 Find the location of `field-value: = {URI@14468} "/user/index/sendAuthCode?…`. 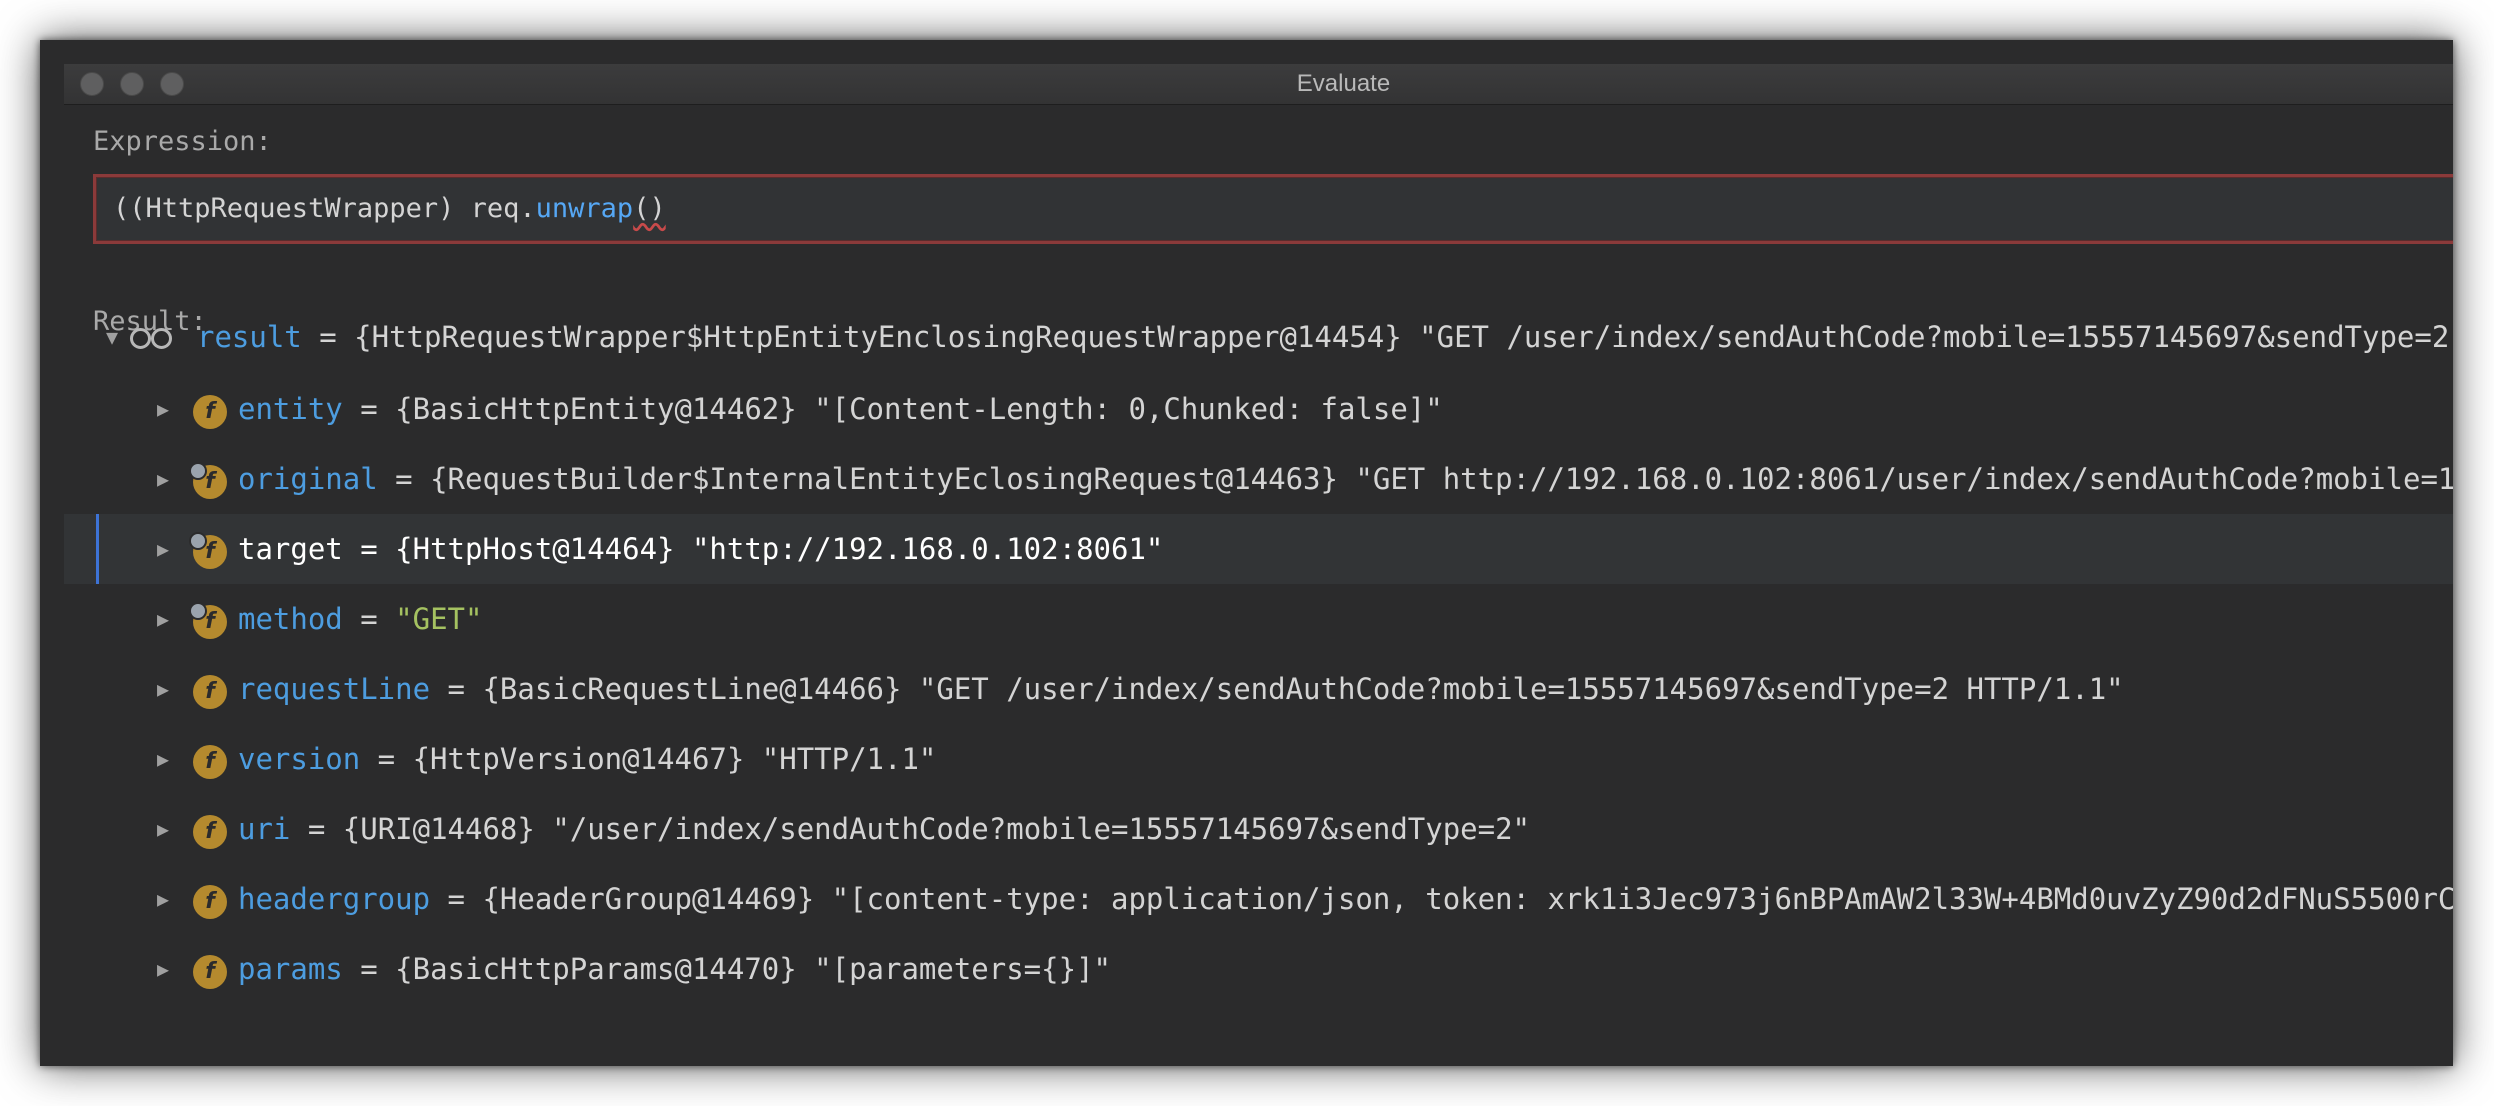

field-value: = {URI@14468} "/user/index/sendAuthCode?… is located at coordinates (910, 829).